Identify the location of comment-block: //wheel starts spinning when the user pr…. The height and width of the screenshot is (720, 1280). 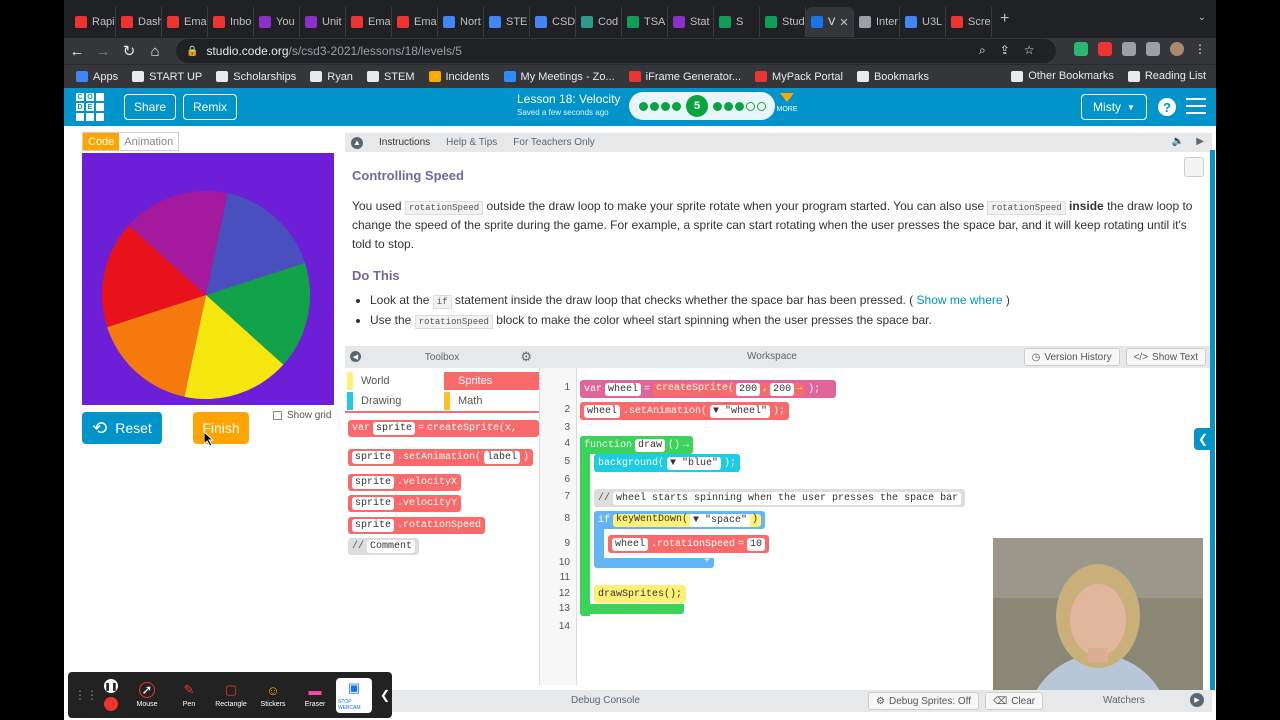
(780, 498).